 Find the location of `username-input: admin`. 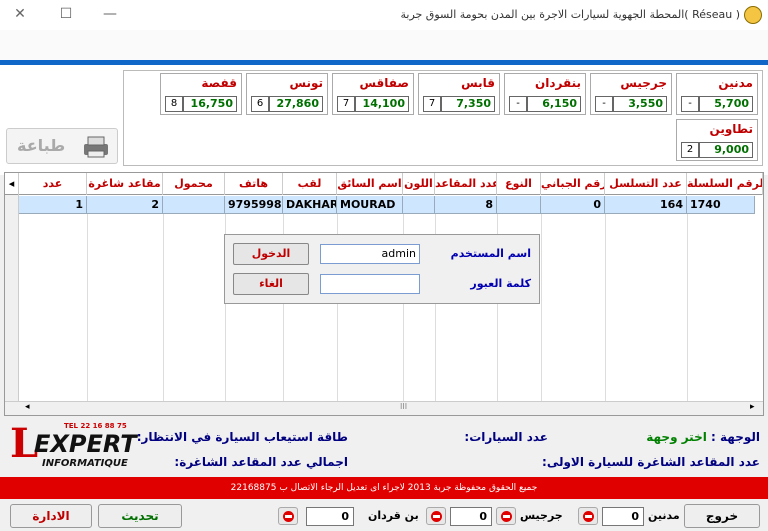

username-input: admin is located at coordinates (370, 254).